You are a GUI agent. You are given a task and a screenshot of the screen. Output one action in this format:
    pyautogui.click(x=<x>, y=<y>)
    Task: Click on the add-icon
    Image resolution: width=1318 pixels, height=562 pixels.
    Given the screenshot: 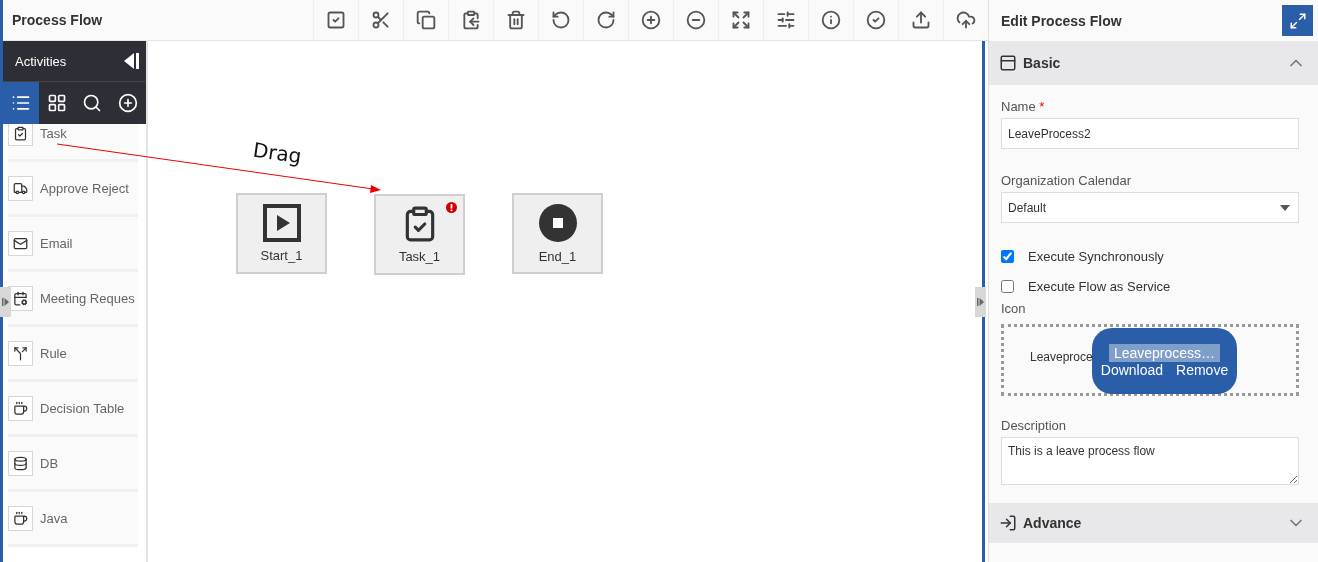 What is the action you would take?
    pyautogui.click(x=128, y=103)
    